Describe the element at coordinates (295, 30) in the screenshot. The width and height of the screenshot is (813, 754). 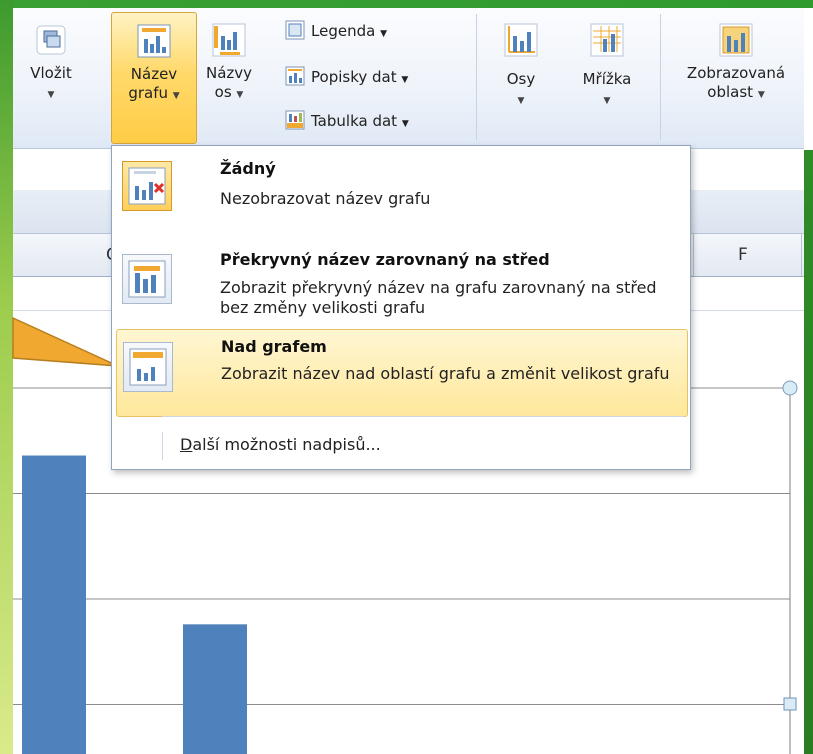
I see `legend-icon` at that location.